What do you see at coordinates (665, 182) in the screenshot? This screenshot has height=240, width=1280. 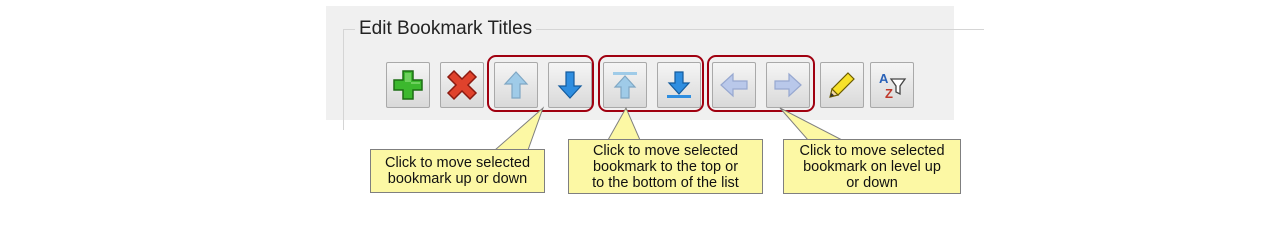 I see `callout-line: to the bottom of the list` at bounding box center [665, 182].